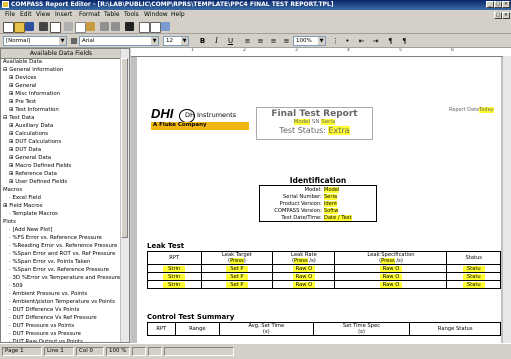 This screenshot has height=359, width=511. I want to click on find-icon, so click(129, 26).